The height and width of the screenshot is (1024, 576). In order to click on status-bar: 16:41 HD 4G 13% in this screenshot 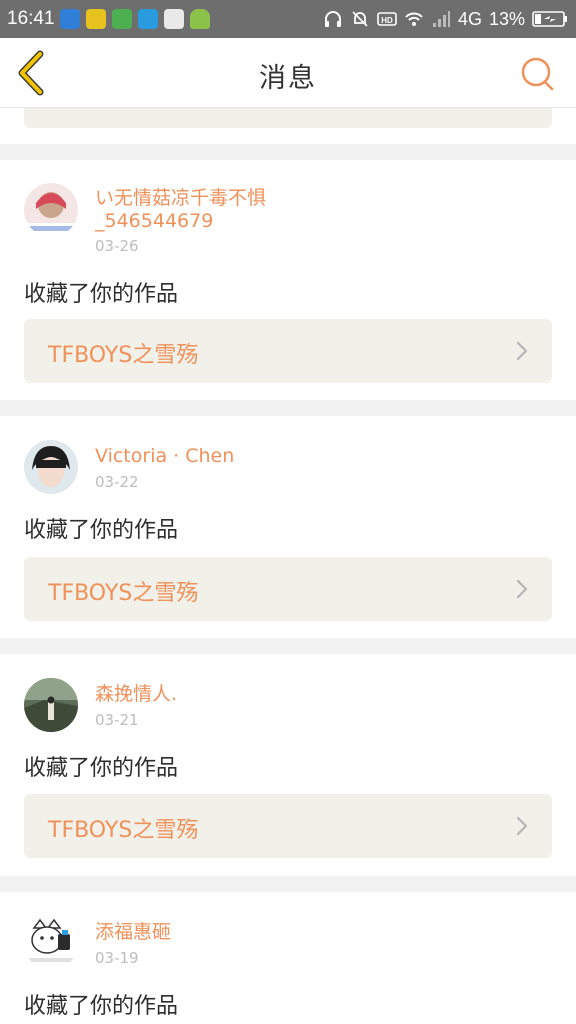, I will do `click(288, 19)`.